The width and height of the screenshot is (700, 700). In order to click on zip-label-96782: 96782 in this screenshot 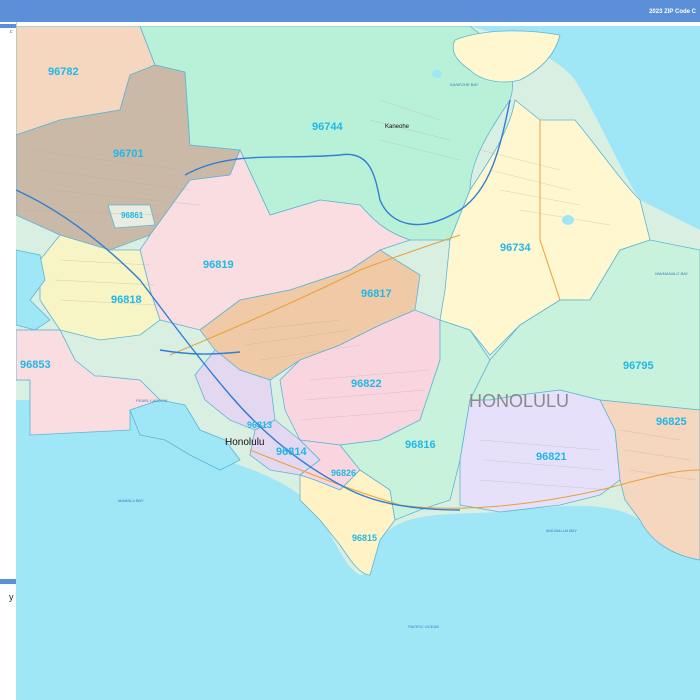, I will do `click(63, 72)`.